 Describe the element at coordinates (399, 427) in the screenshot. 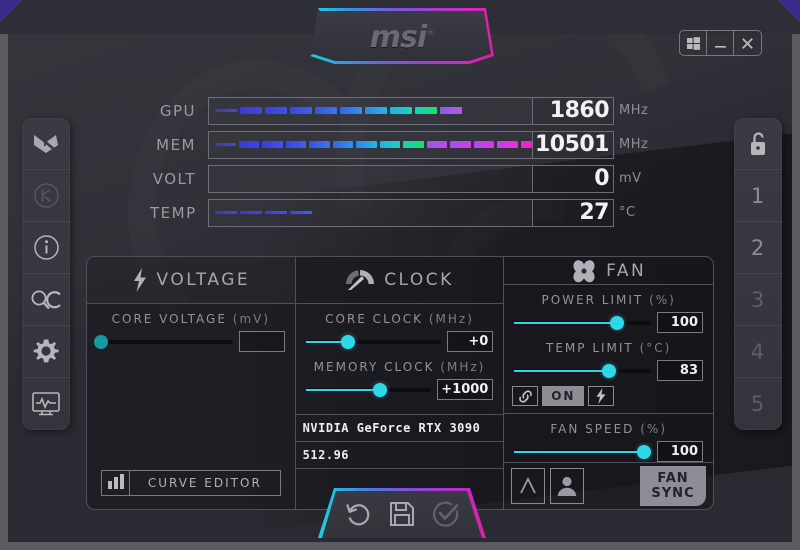

I see `gpu-name-row: NVIDIA GeForce RTX 3090` at that location.